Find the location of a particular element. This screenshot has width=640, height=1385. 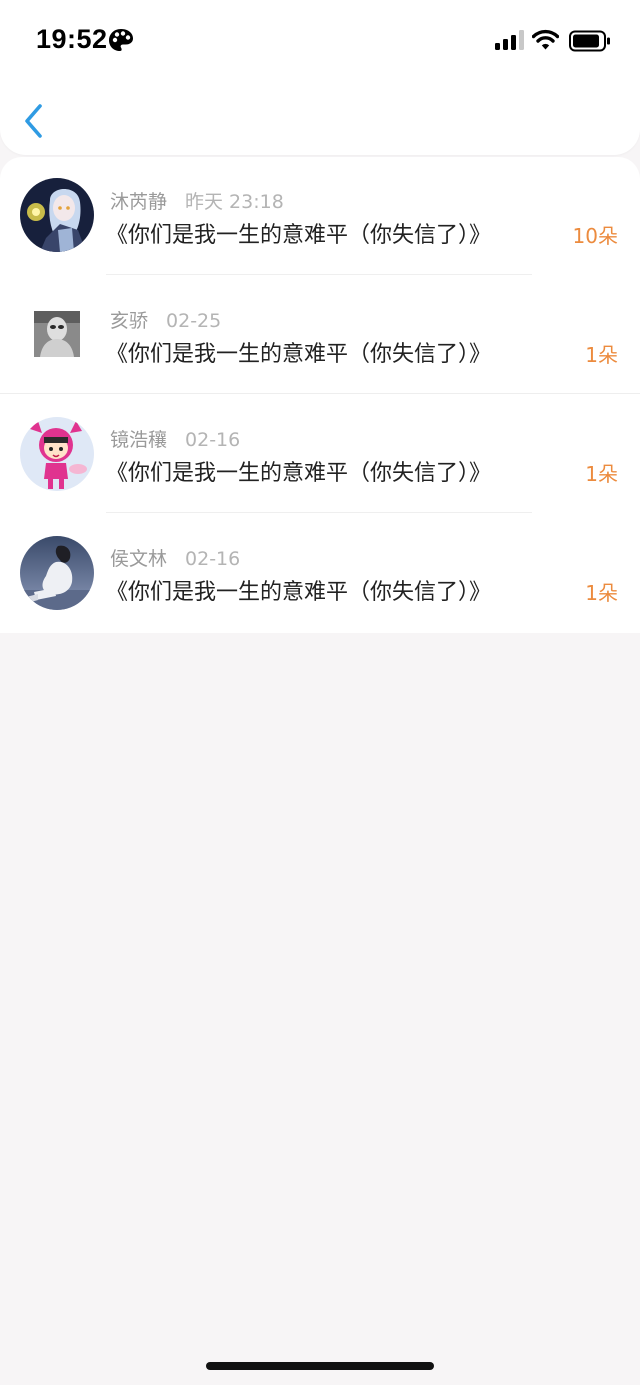

item-meta: 亥骄 02-25 is located at coordinates (165, 319).